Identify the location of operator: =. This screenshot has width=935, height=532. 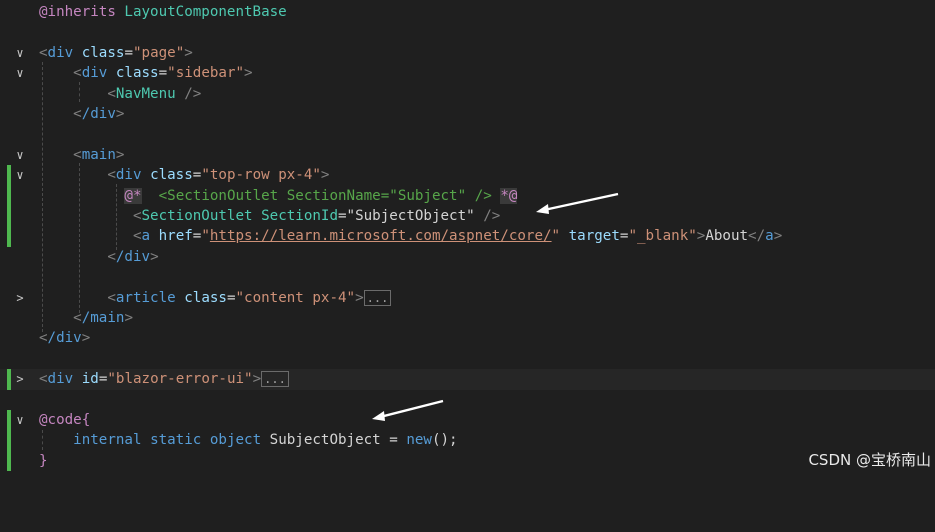
(393, 440).